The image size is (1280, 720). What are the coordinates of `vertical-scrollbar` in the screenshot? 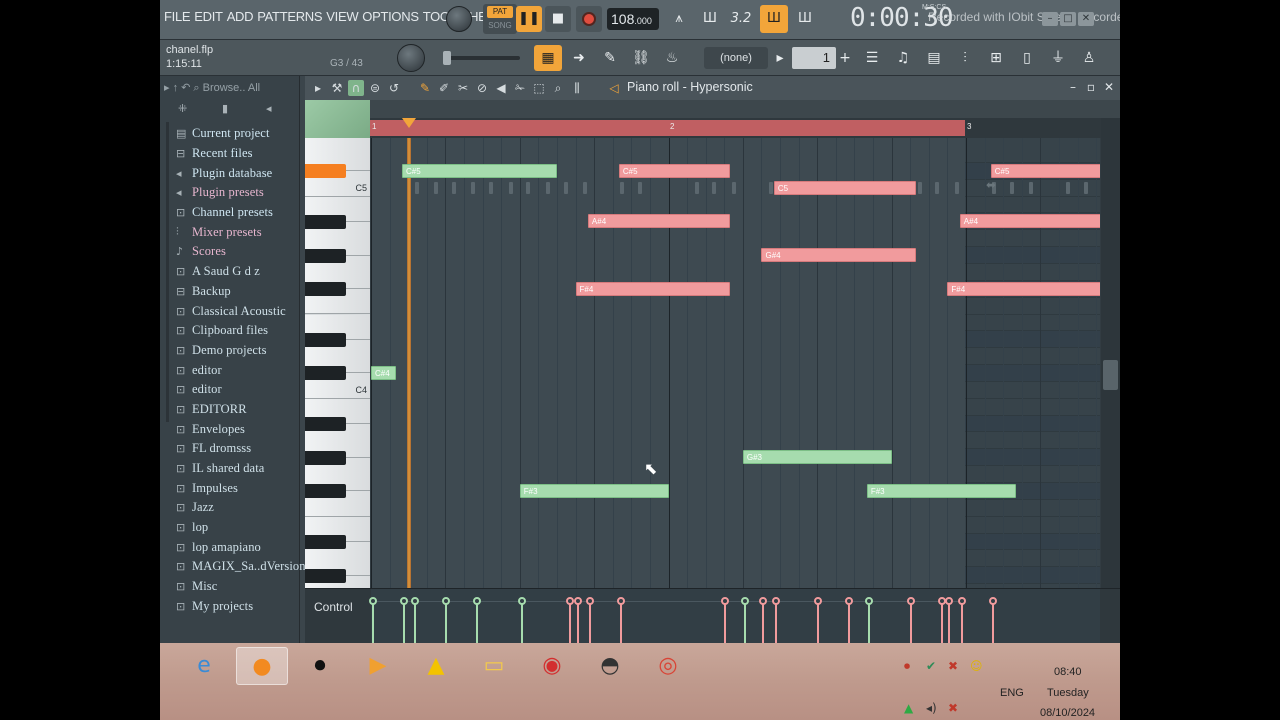 It's located at (1110, 353).